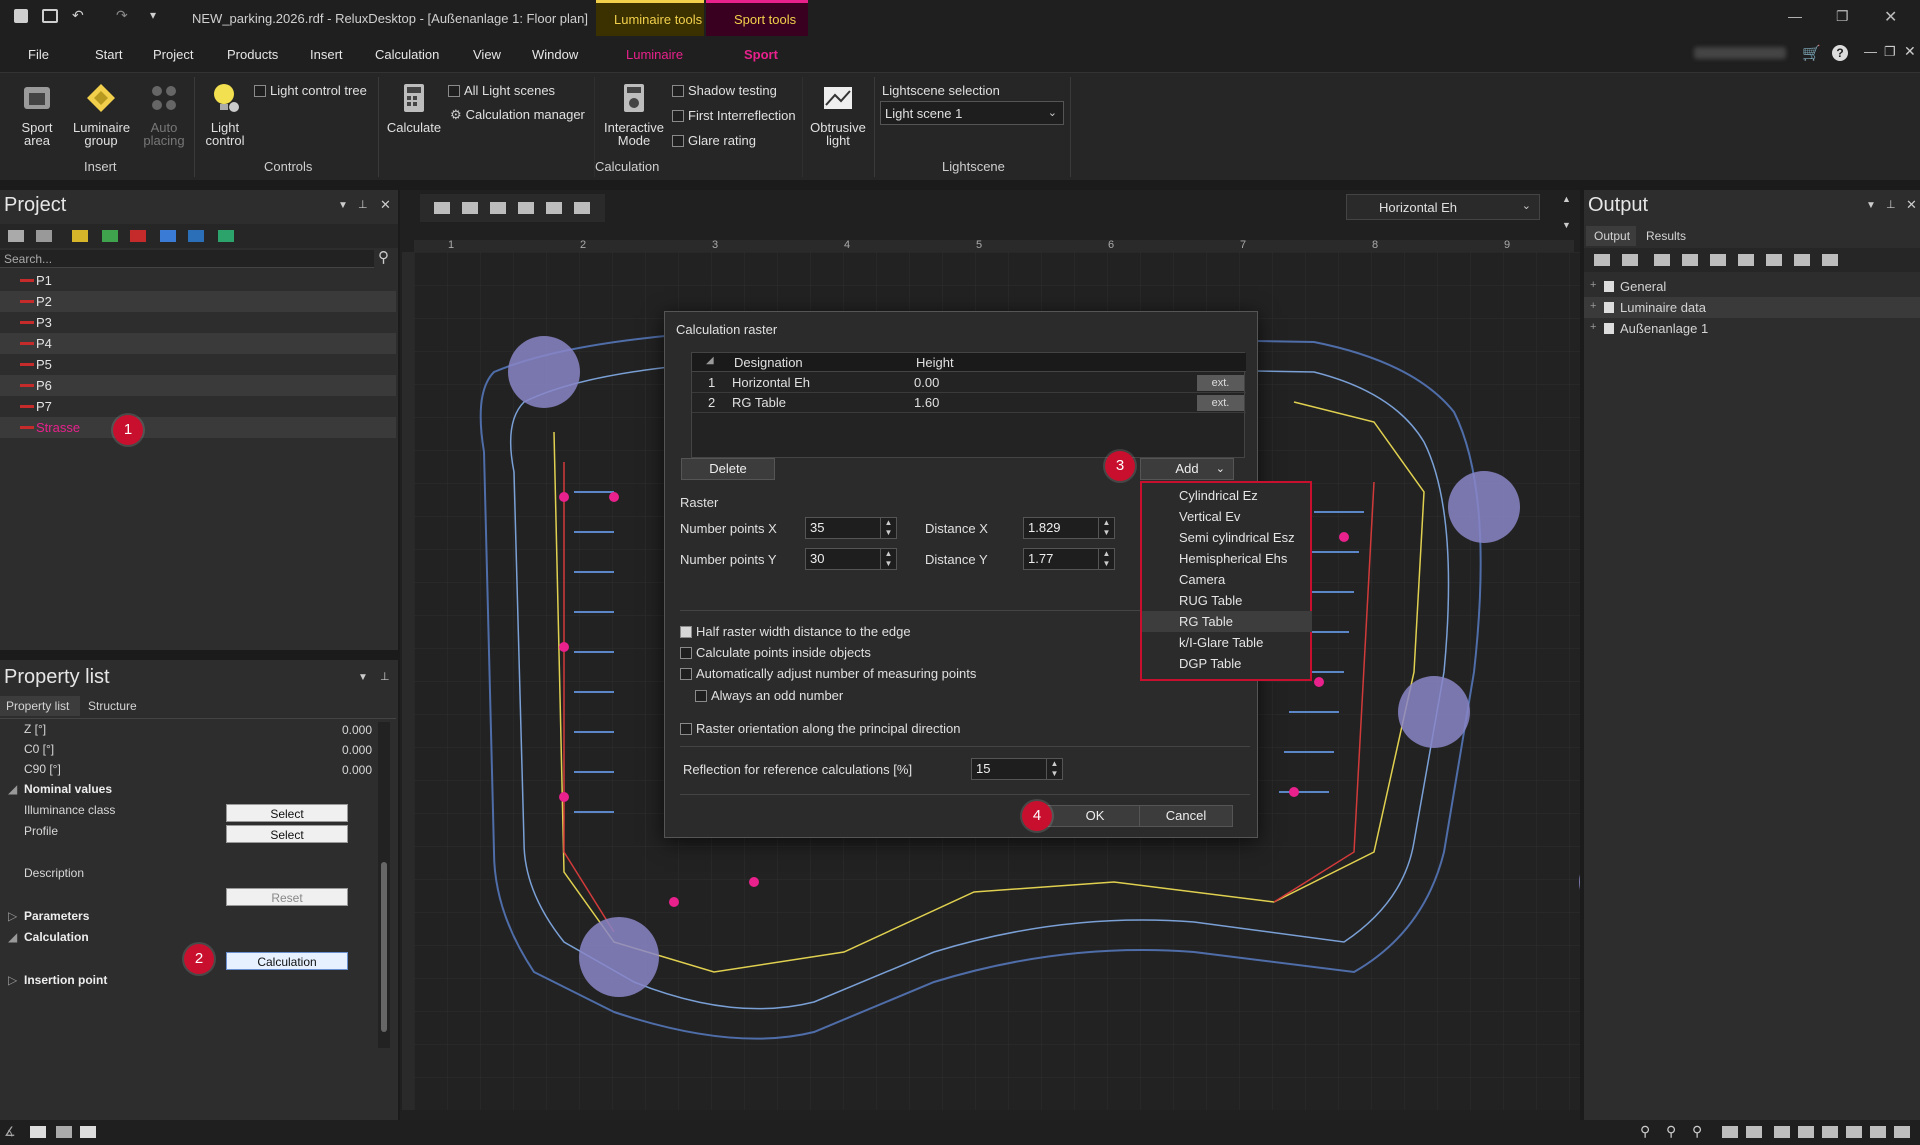 This screenshot has width=1920, height=1145. Describe the element at coordinates (1017, 769) in the screenshot. I see `reflection-input: 15 ▲ ▼` at that location.